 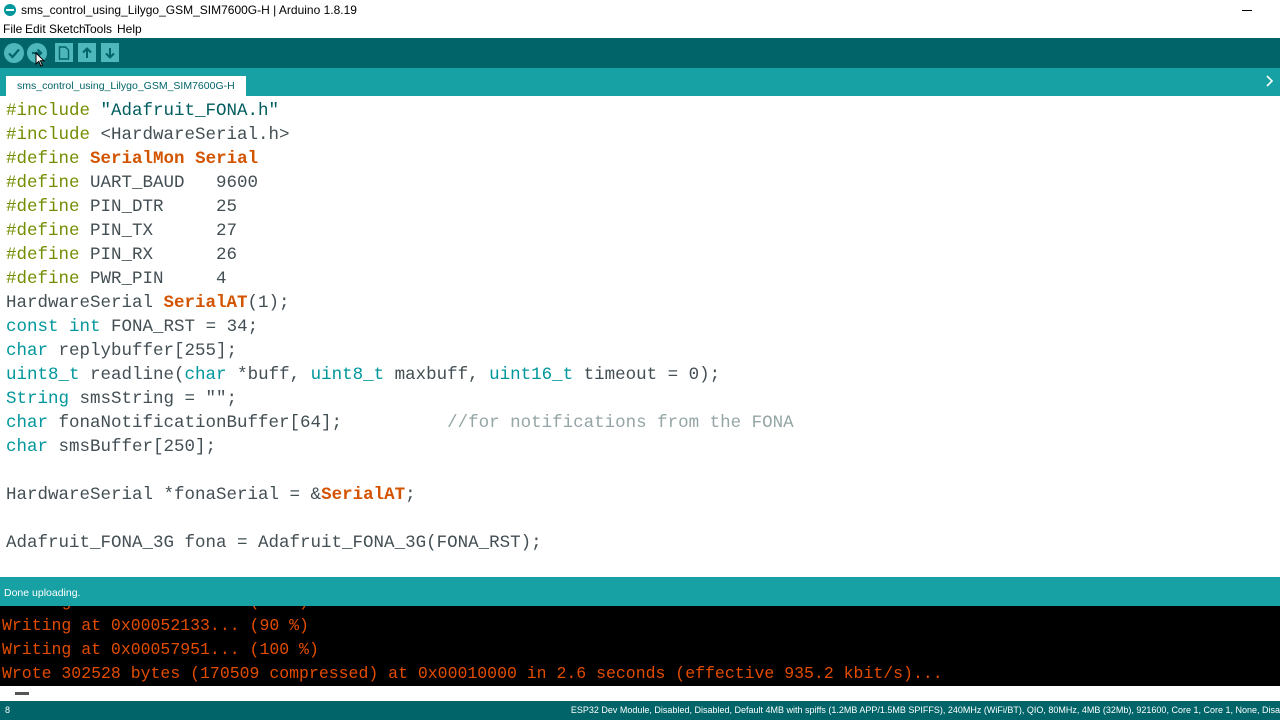 What do you see at coordinates (12, 29) in the screenshot?
I see `menu-file: File` at bounding box center [12, 29].